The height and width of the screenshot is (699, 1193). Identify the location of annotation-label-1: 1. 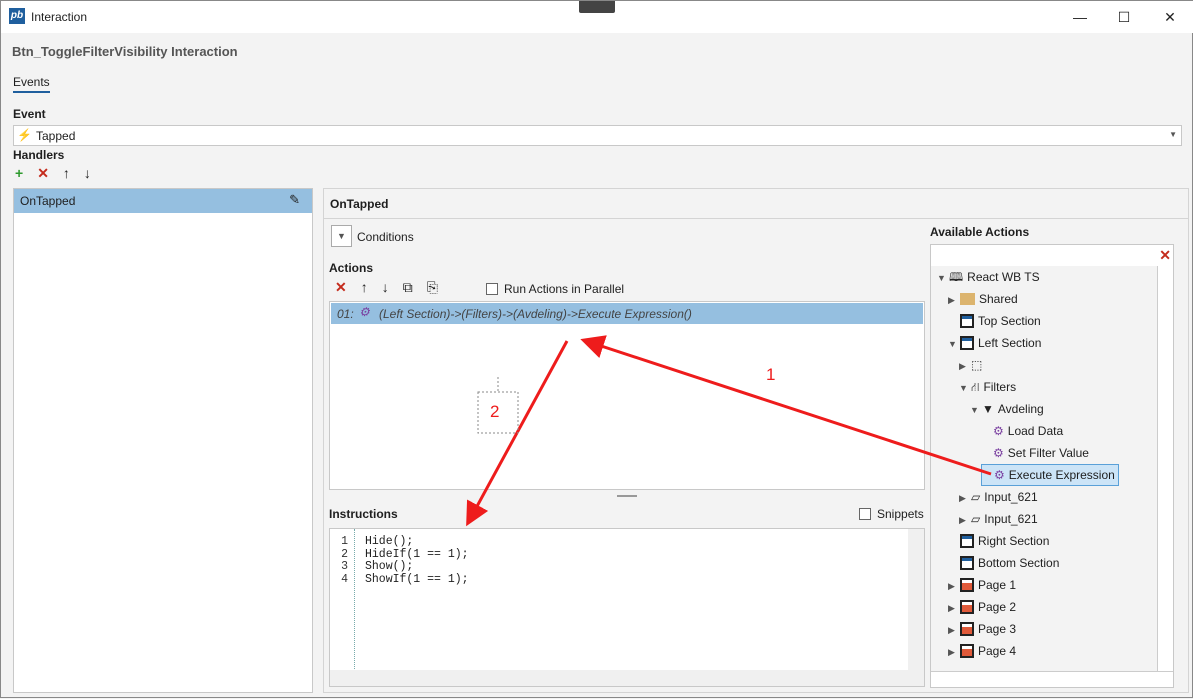
(771, 374).